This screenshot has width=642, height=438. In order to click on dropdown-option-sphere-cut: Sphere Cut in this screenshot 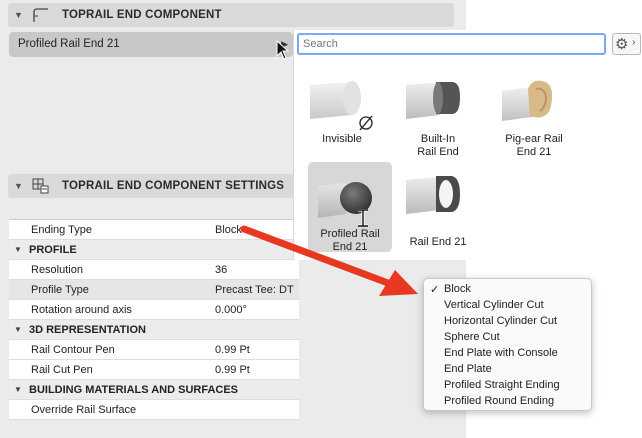, I will do `click(472, 337)`.